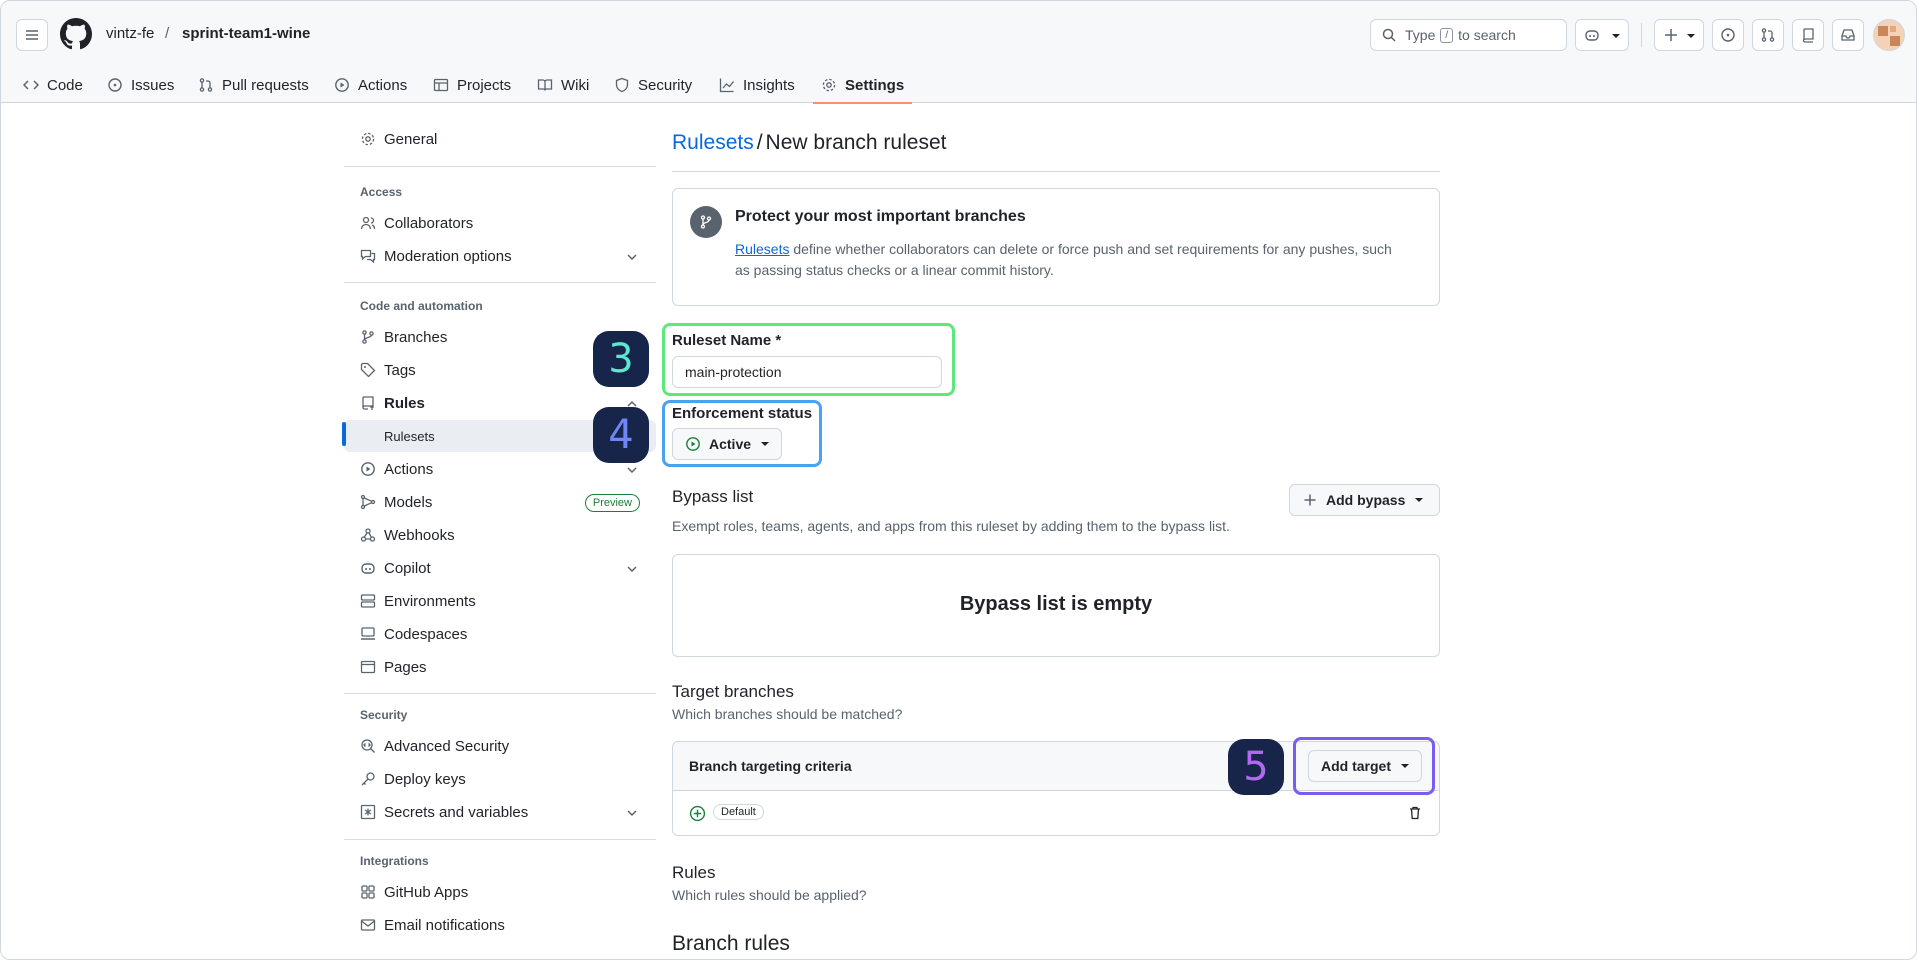 This screenshot has height=960, width=1917. I want to click on sidebar-item-label: Secrets and variables, so click(456, 812).